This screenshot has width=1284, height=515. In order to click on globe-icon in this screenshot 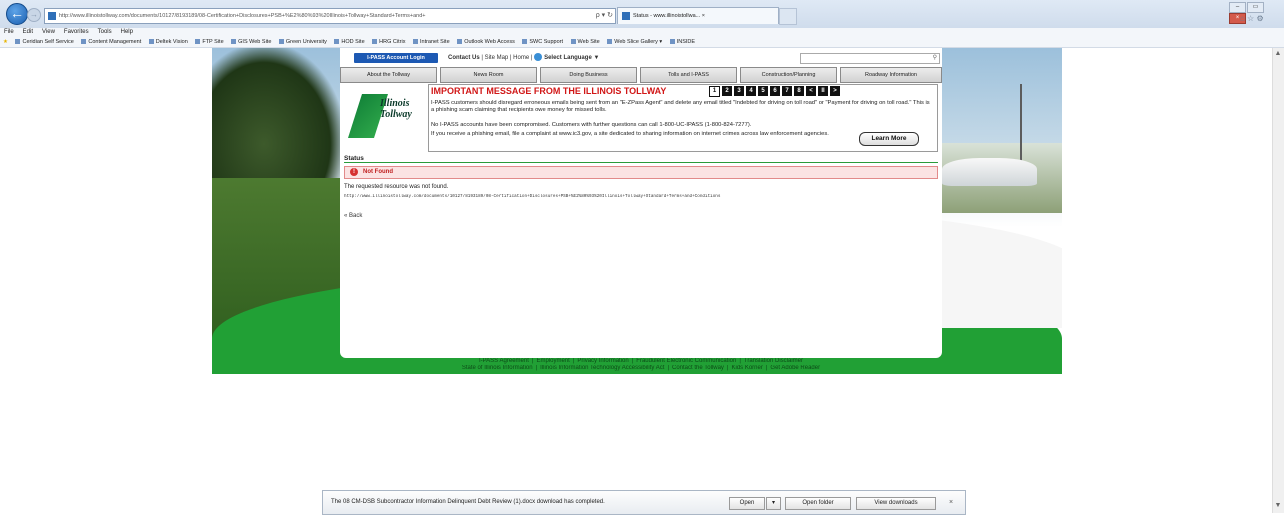, I will do `click(538, 57)`.